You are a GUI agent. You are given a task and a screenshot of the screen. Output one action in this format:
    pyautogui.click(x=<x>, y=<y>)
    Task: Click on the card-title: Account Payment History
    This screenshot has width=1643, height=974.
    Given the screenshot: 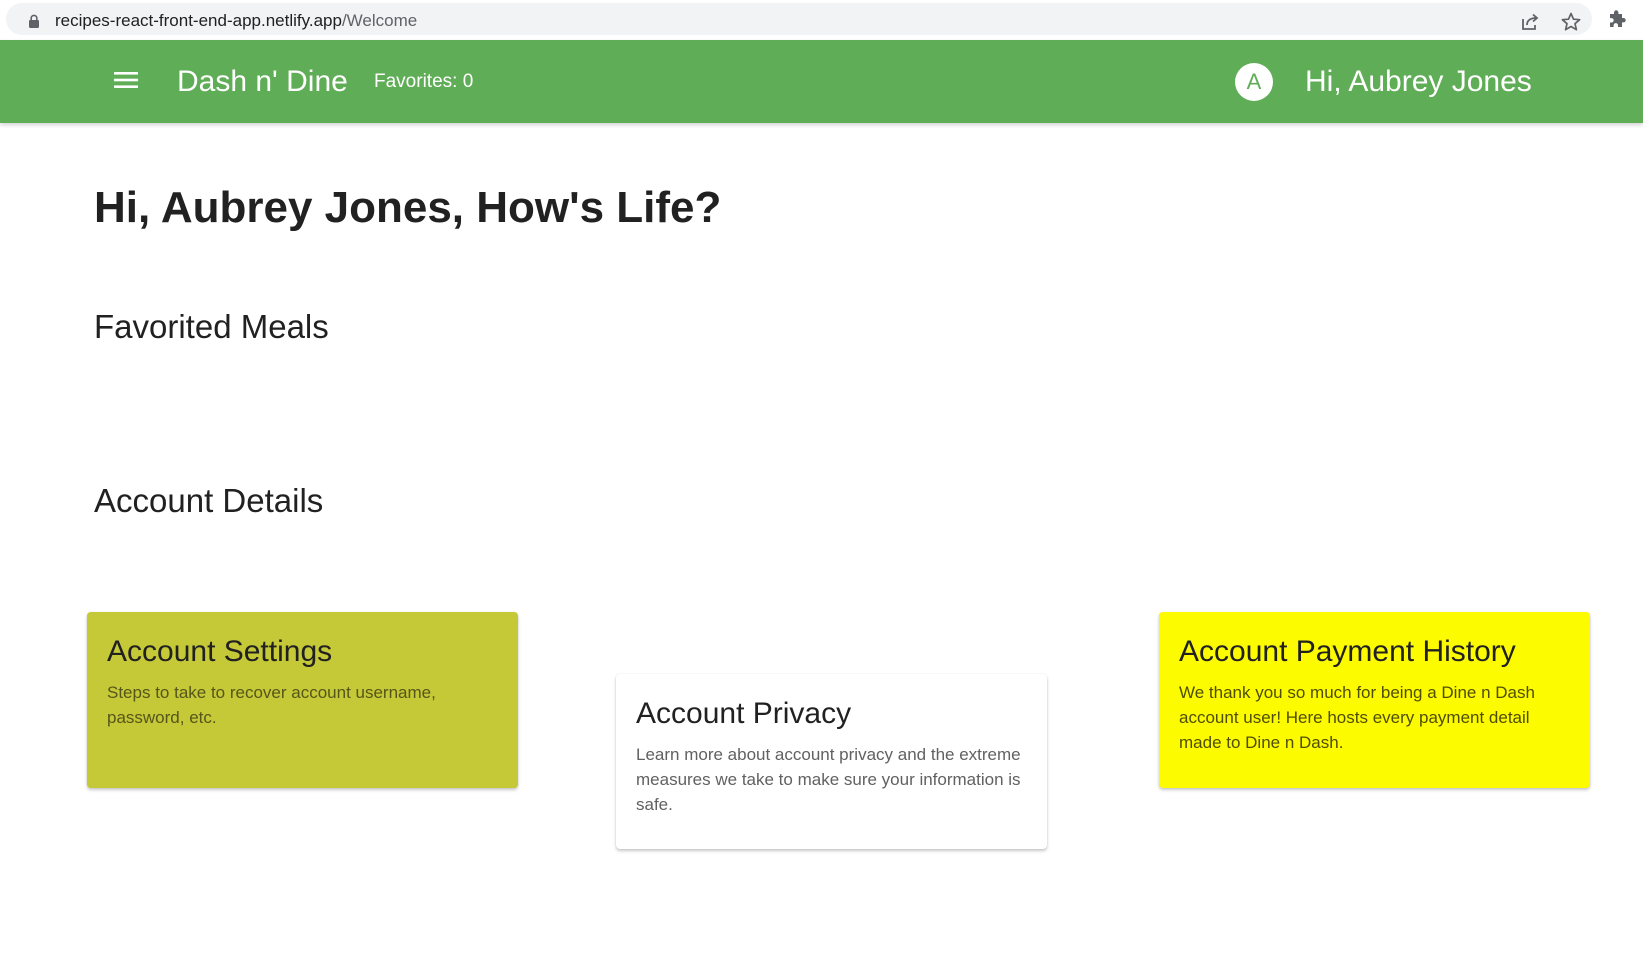 What is the action you would take?
    pyautogui.click(x=1347, y=651)
    